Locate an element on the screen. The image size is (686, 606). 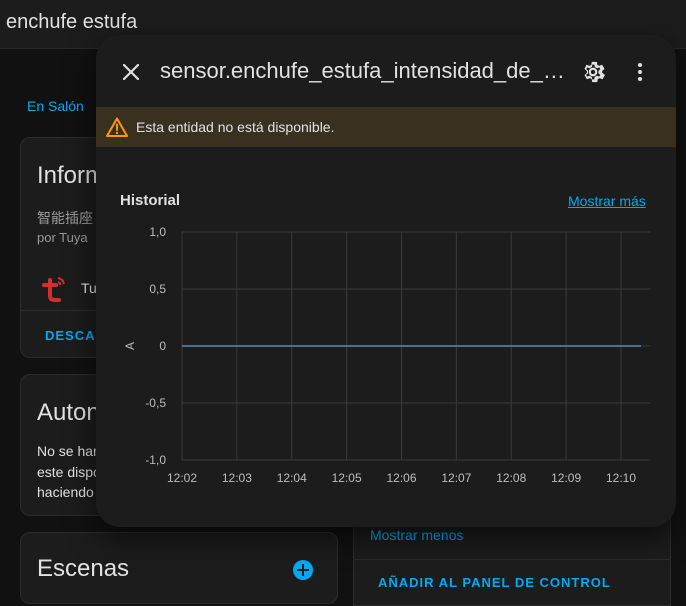
y-tick-label: 0 is located at coordinates (162, 346).